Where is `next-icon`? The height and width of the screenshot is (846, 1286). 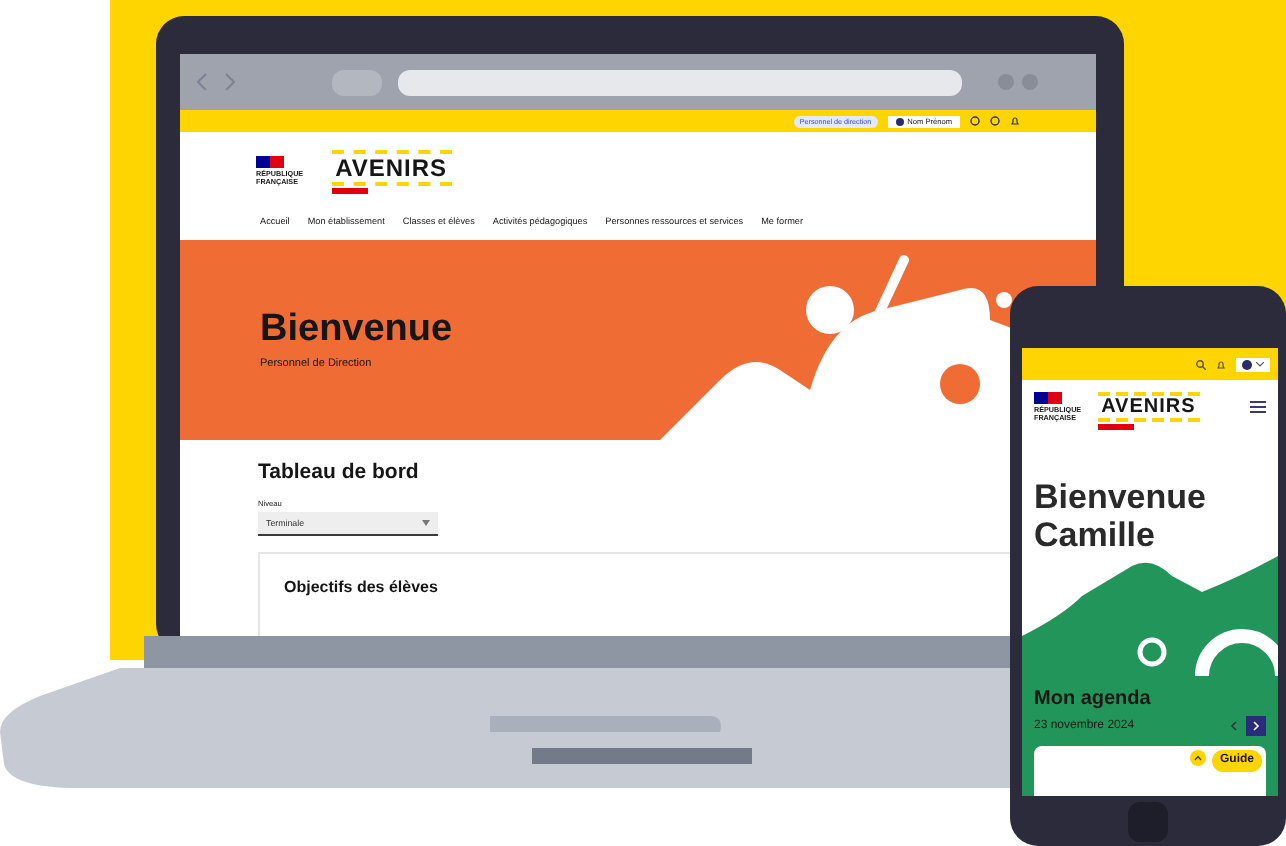 next-icon is located at coordinates (1256, 726).